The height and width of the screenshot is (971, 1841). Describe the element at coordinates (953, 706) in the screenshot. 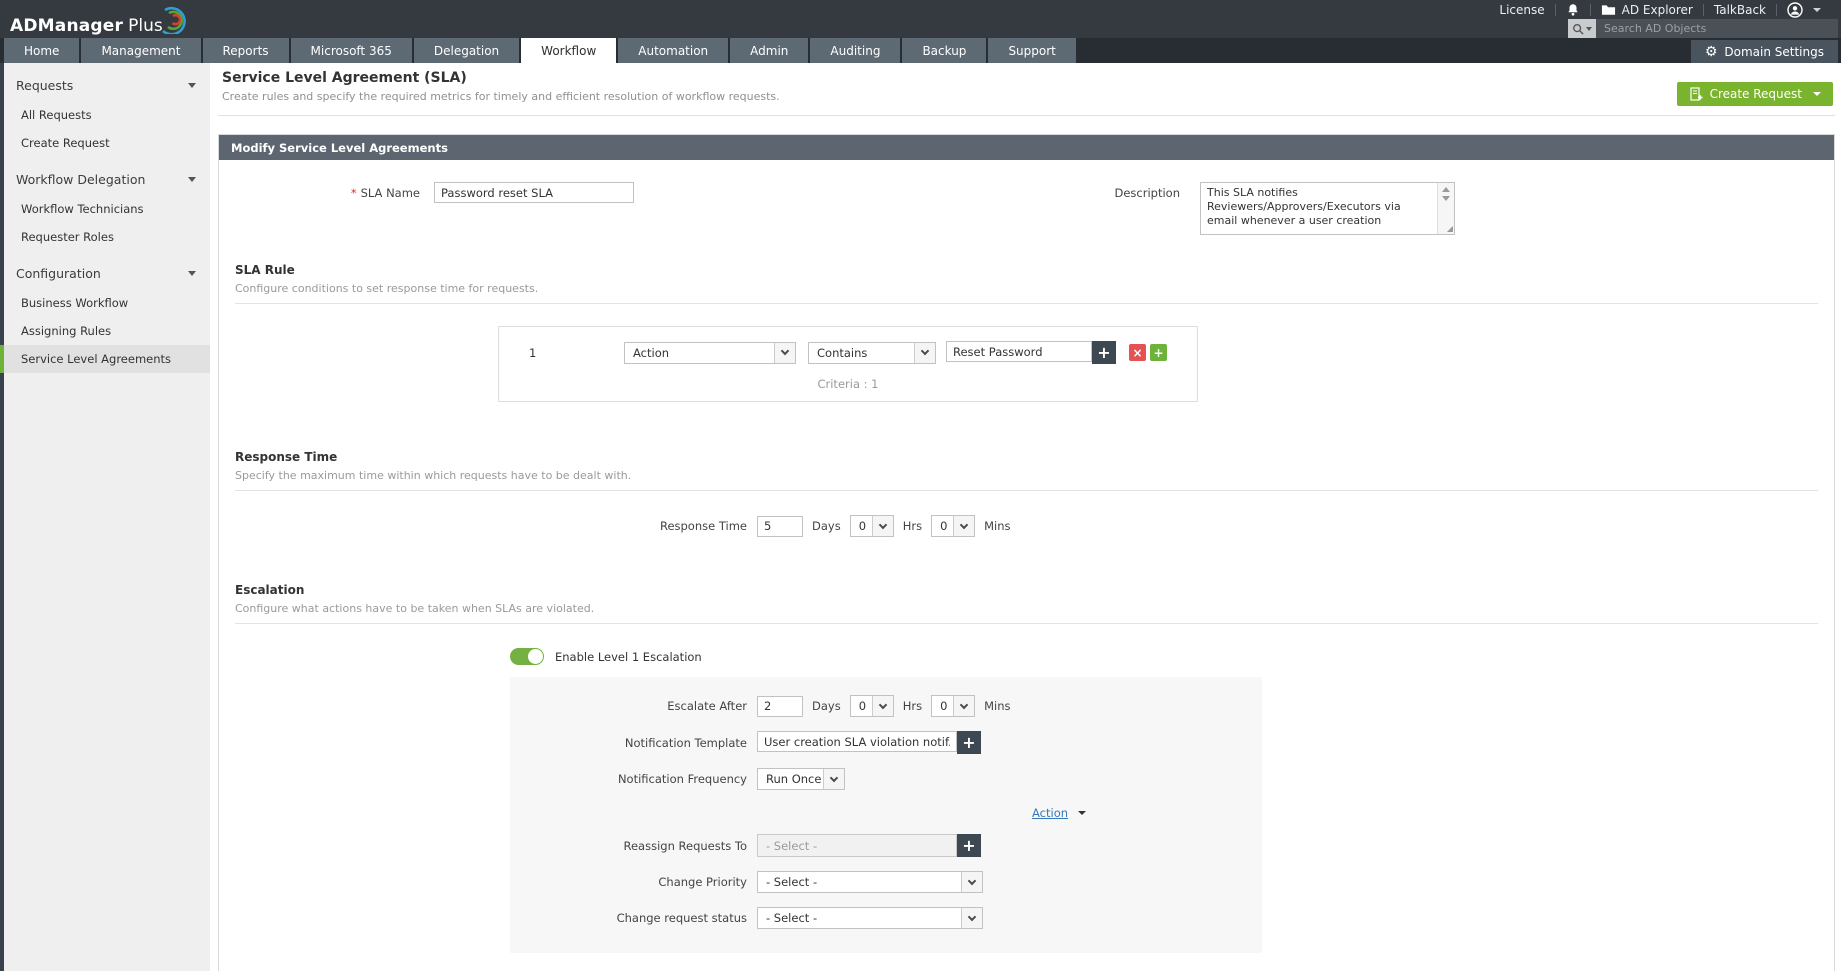

I see `escalate-mins-select: 0` at that location.